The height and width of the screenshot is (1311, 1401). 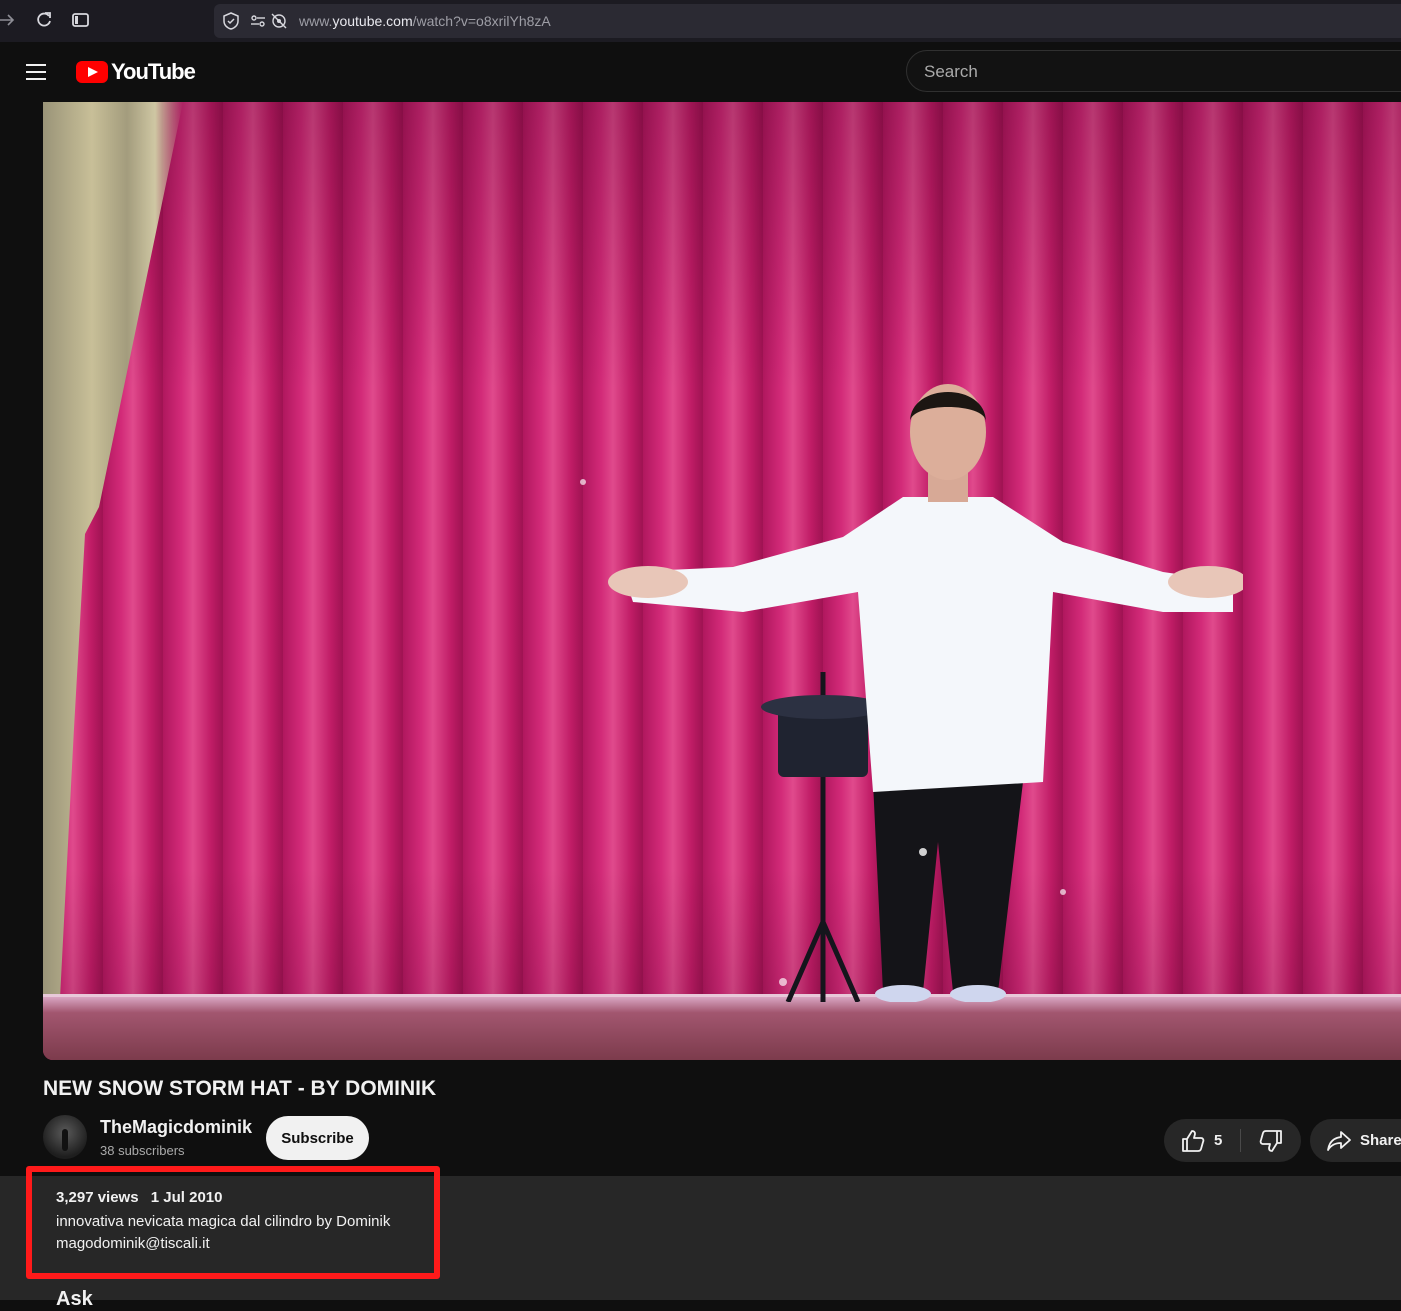 What do you see at coordinates (425, 21) in the screenshot?
I see `url-text: www.youtube.com/watch?v=o8xrilYh8zA` at bounding box center [425, 21].